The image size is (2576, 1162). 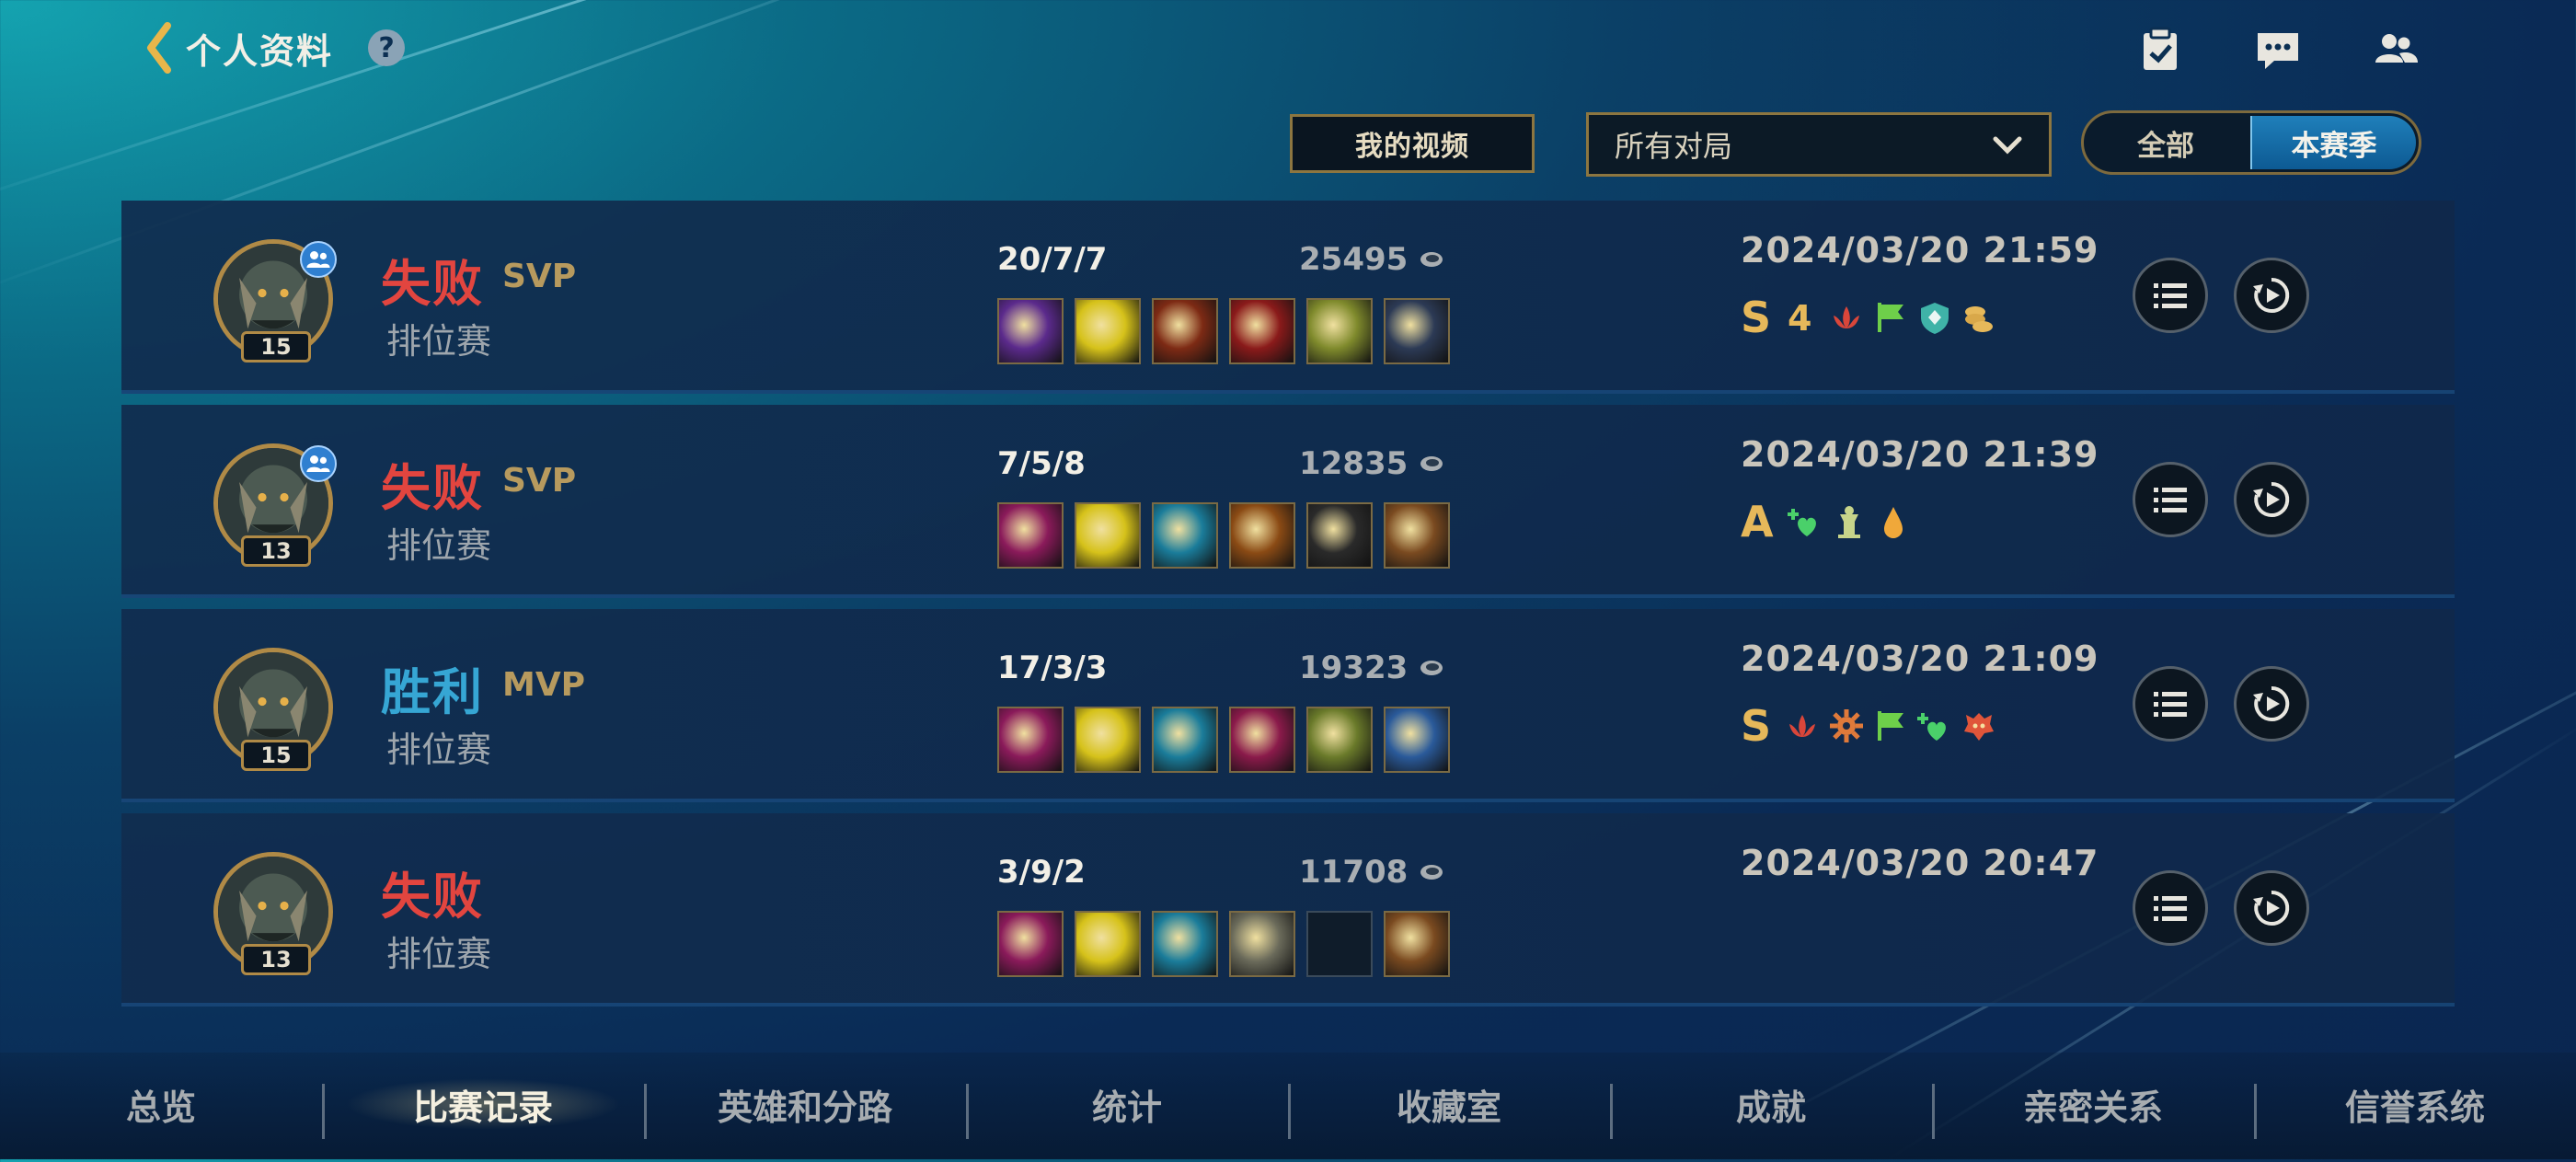 What do you see at coordinates (1799, 317) in the screenshot?
I see `four-kill-icon: 4` at bounding box center [1799, 317].